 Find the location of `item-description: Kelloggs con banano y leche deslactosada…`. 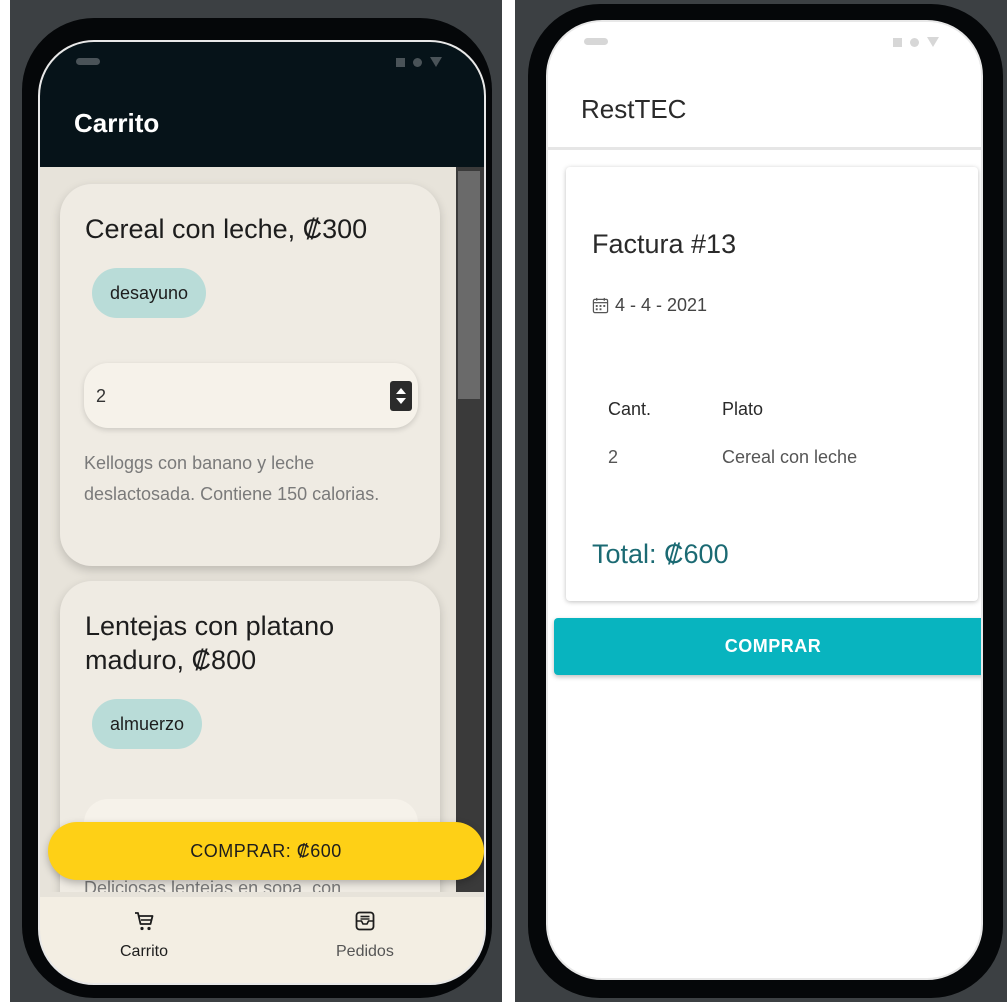

item-description: Kelloggs con banano y leche deslactosada… is located at coordinates (232, 478).